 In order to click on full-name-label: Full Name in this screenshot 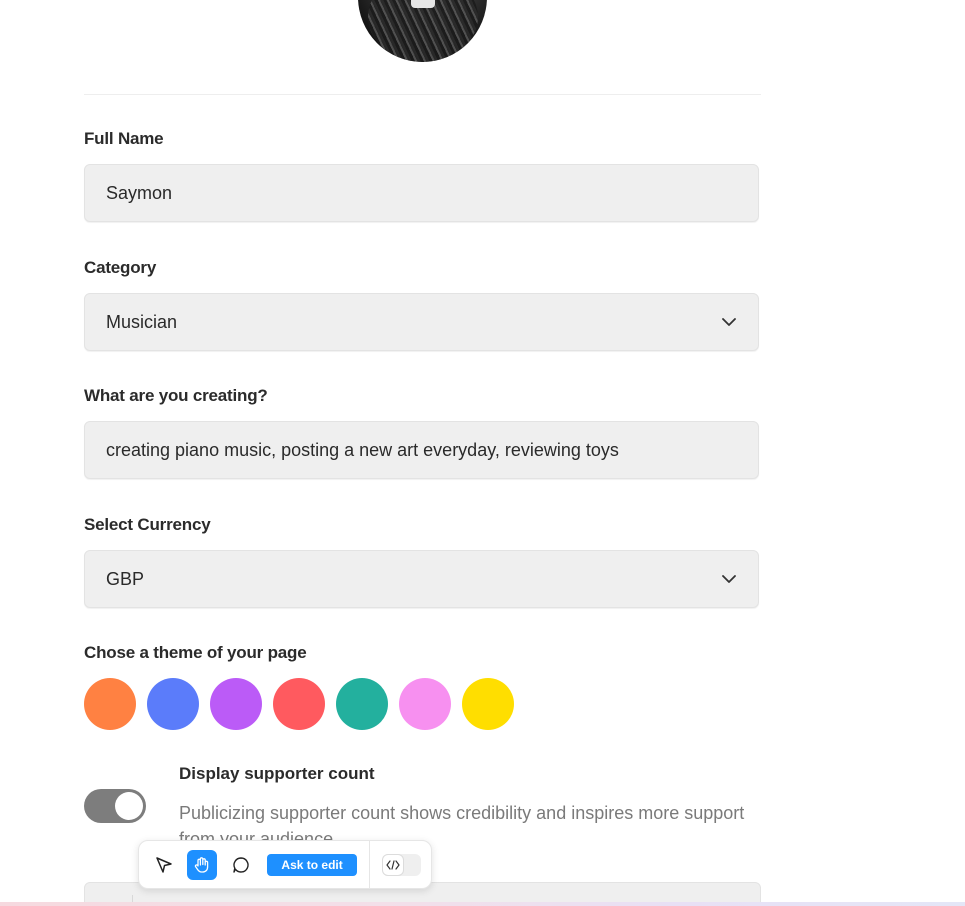, I will do `click(124, 138)`.